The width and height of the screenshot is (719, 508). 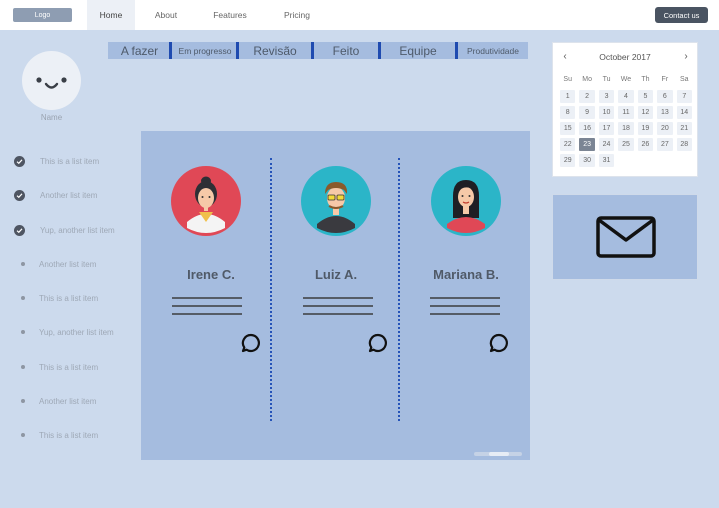 What do you see at coordinates (211, 274) in the screenshot?
I see `member-name: Irene C.` at bounding box center [211, 274].